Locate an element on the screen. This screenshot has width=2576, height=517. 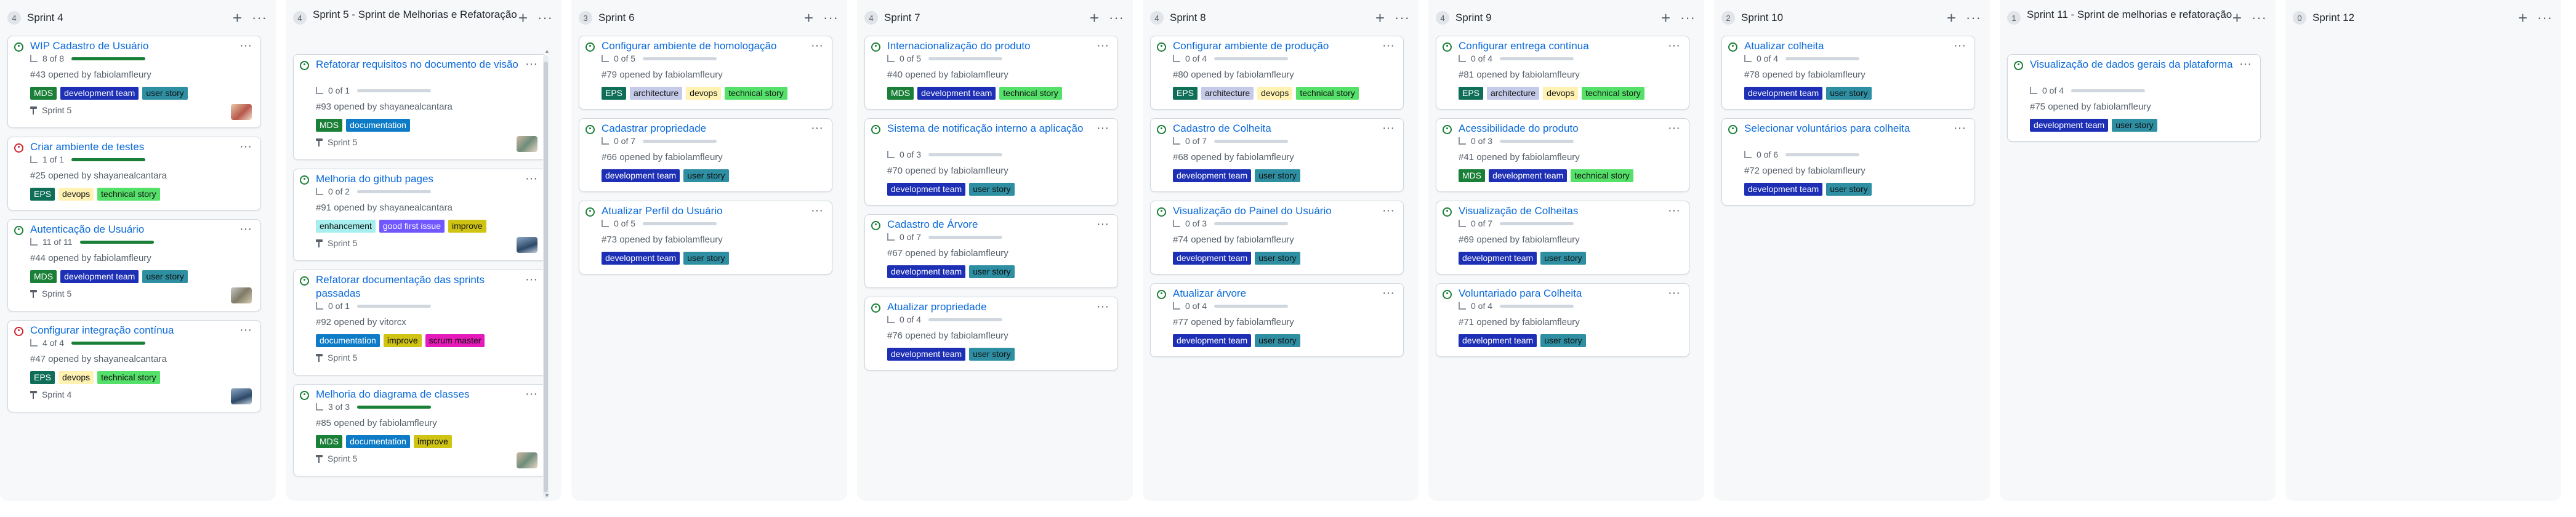
issue-title-link: WIP Cadastro de Usuário is located at coordinates (131, 46).